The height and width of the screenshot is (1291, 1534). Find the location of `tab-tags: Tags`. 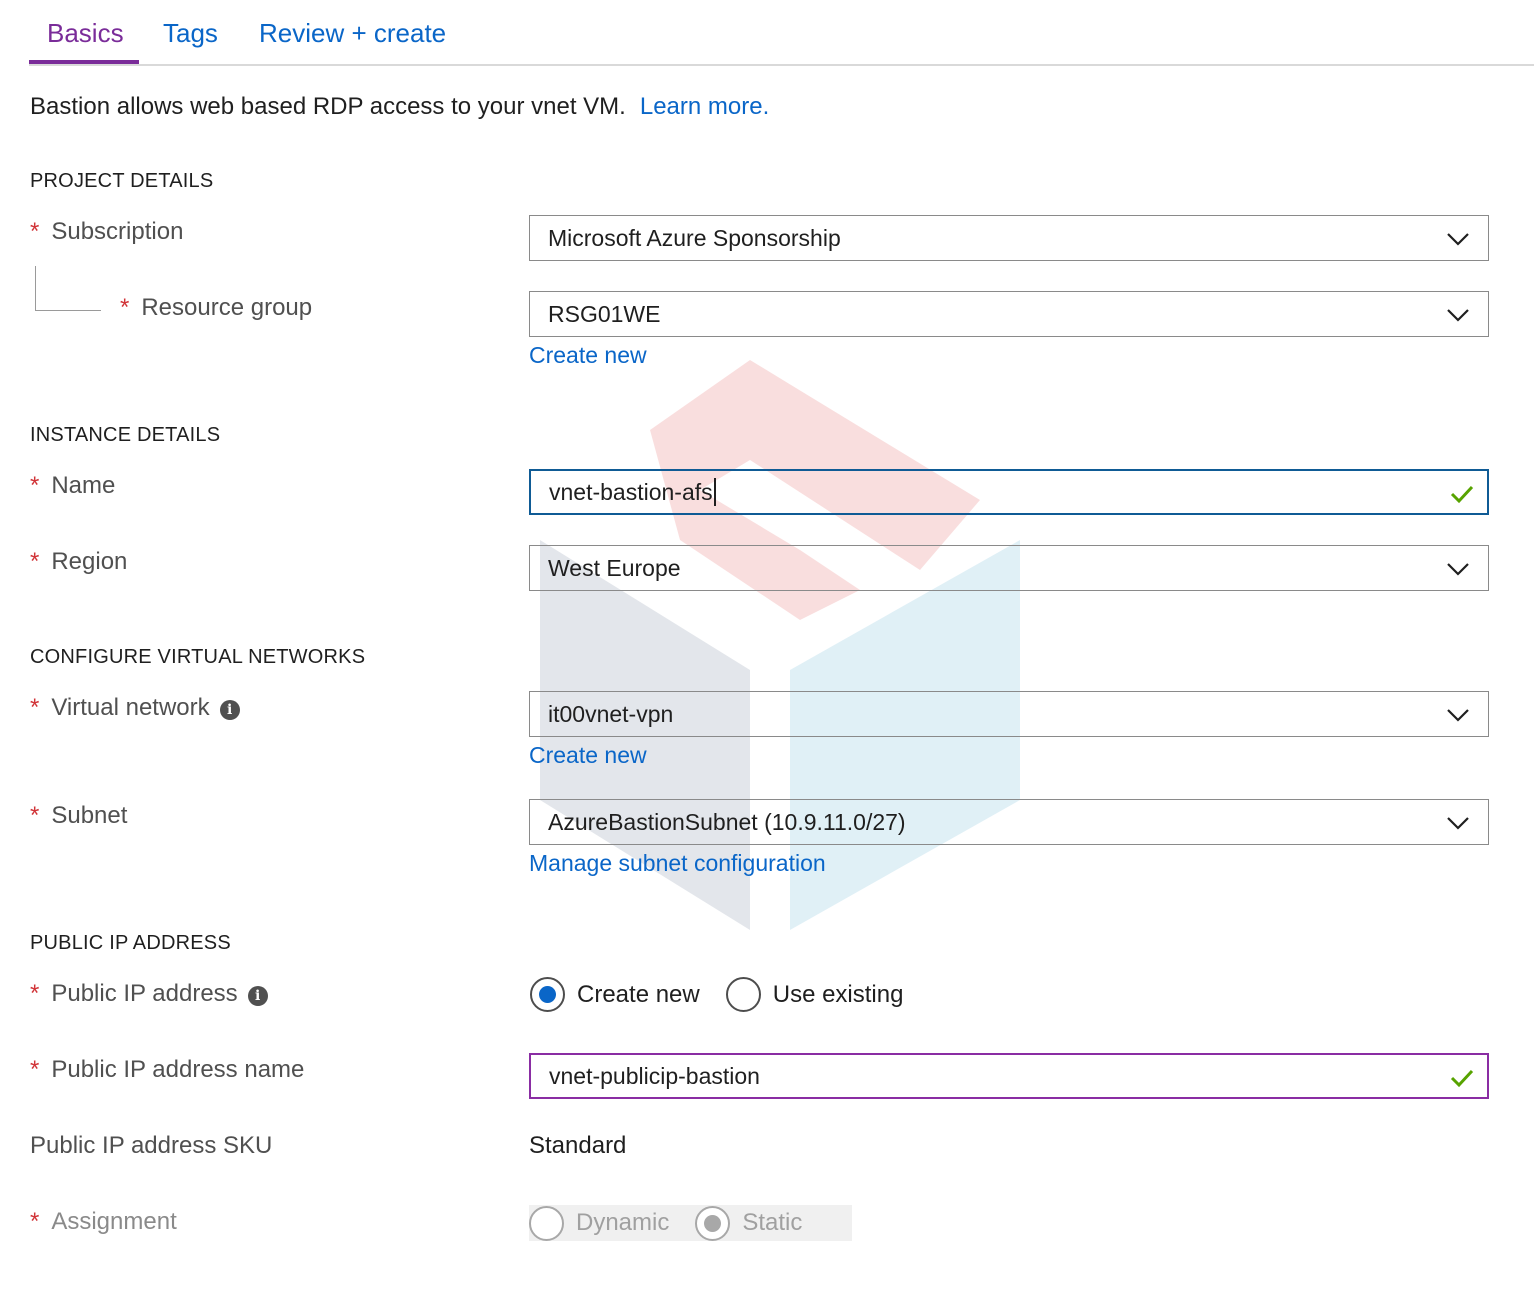

tab-tags: Tags is located at coordinates (190, 33).